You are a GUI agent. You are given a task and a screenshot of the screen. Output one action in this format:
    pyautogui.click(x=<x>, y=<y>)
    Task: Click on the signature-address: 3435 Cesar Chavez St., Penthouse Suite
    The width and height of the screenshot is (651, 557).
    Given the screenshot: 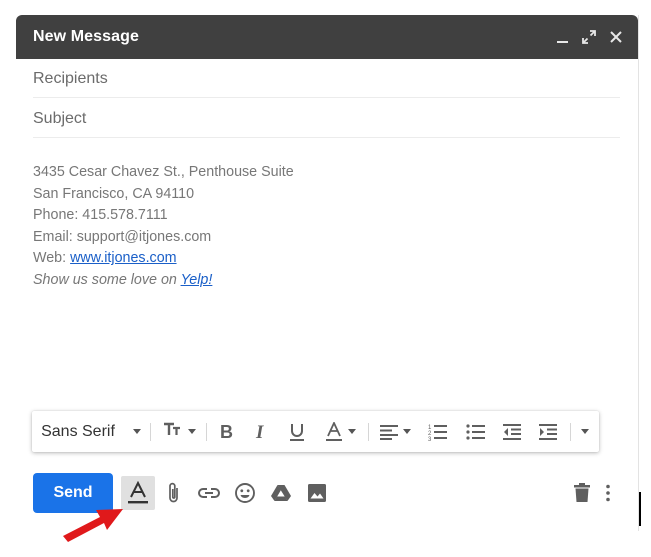 What is the action you would take?
    pyautogui.click(x=163, y=172)
    